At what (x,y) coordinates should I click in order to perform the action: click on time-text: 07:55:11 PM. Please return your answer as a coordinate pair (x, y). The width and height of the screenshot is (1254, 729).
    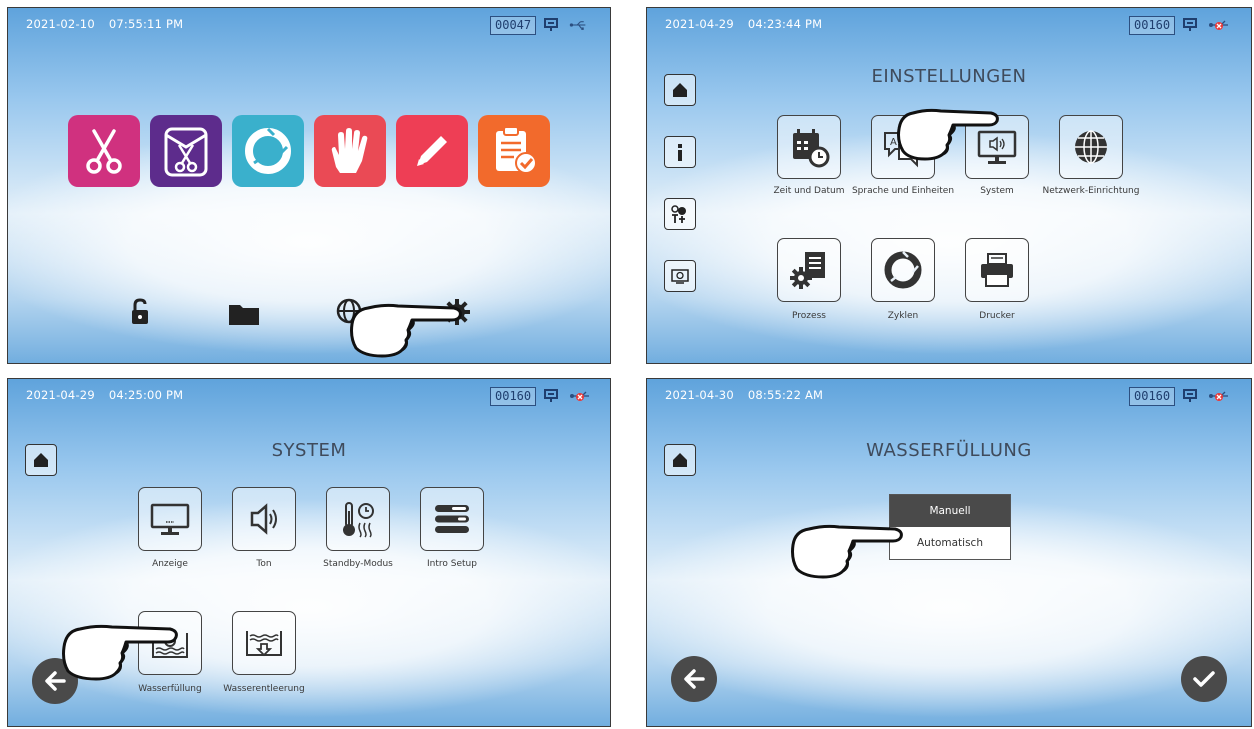
    Looking at the image, I should click on (146, 24).